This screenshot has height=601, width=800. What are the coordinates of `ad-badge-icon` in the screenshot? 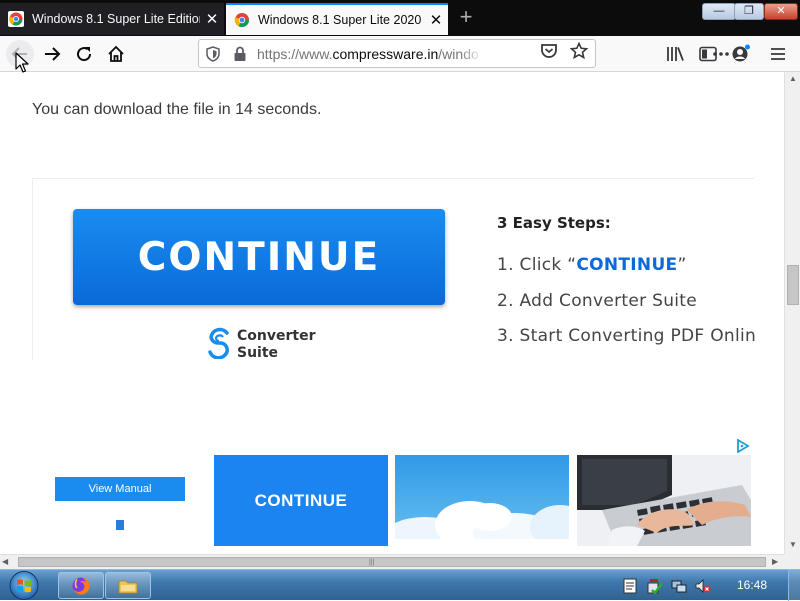 It's located at (120, 525).